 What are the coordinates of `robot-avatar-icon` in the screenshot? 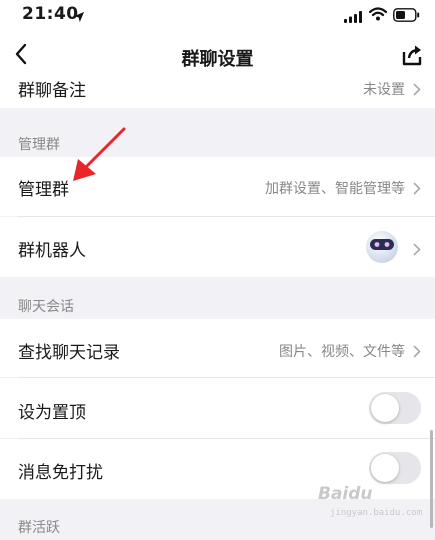 It's located at (382, 247).